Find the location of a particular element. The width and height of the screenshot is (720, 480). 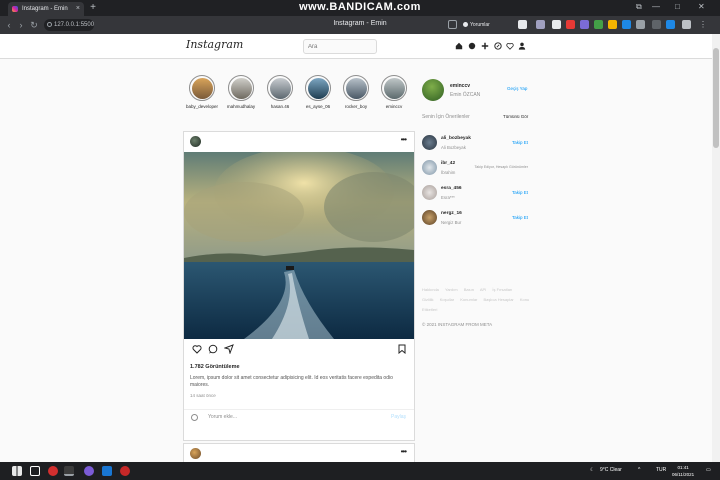

restore-icon: ⧉ is located at coordinates (639, 7).